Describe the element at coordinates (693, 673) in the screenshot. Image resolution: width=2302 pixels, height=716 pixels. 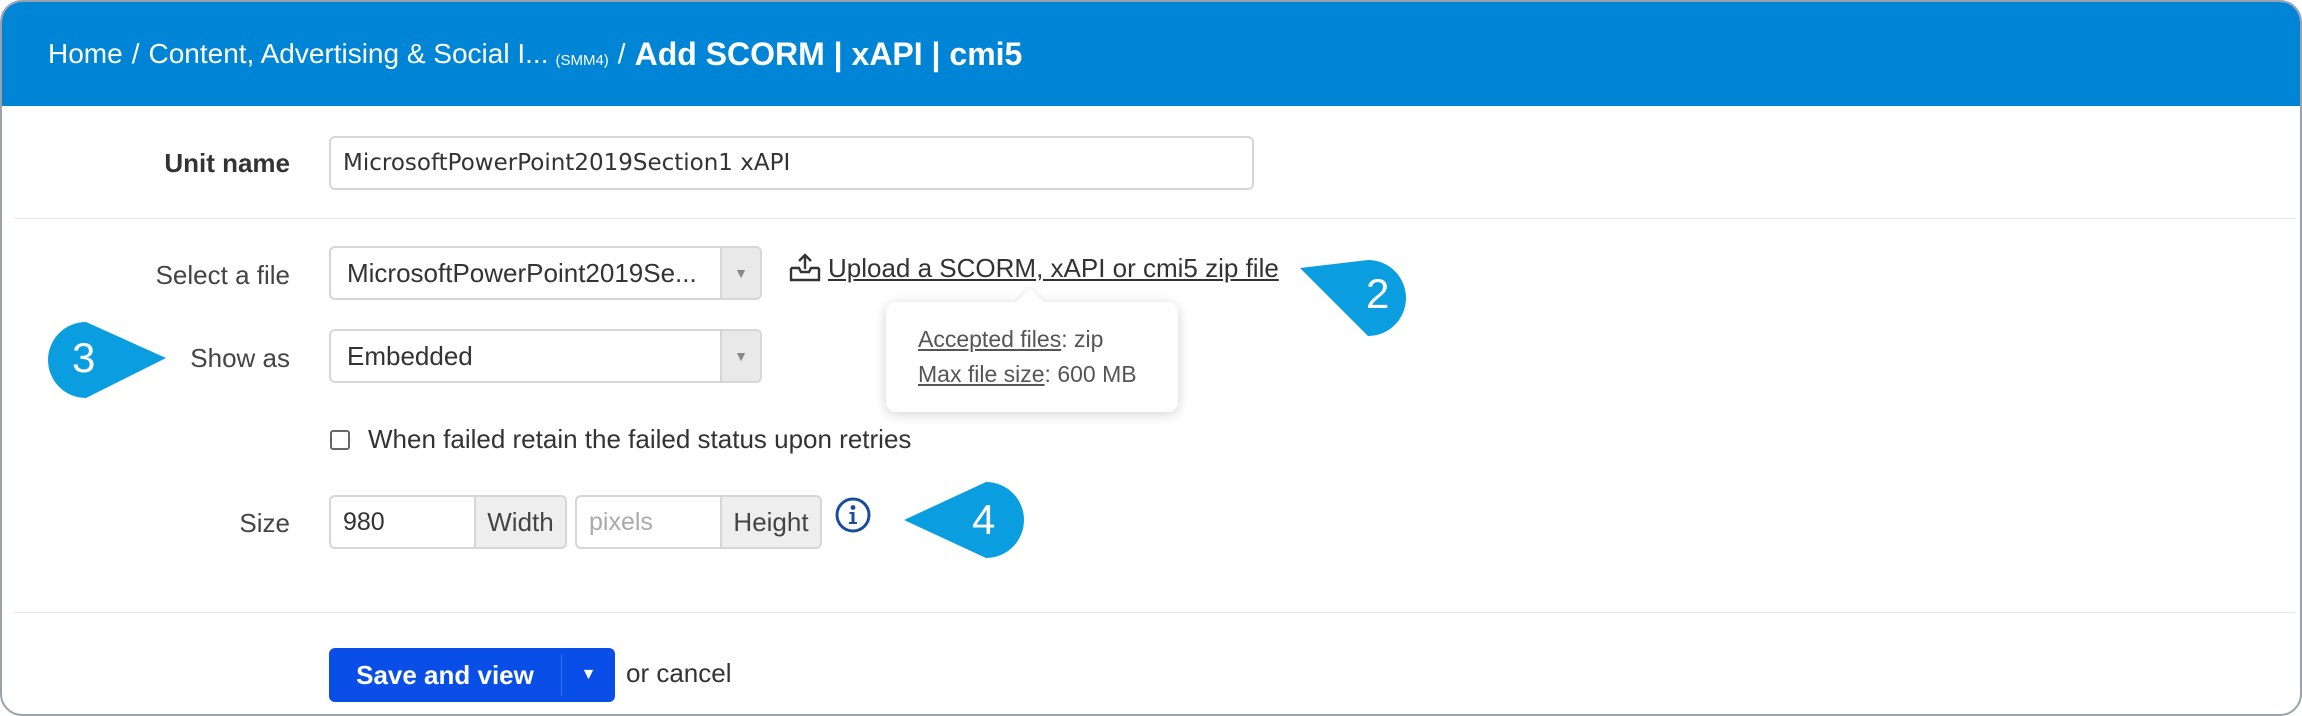
I see `cancel-link: cancel` at that location.